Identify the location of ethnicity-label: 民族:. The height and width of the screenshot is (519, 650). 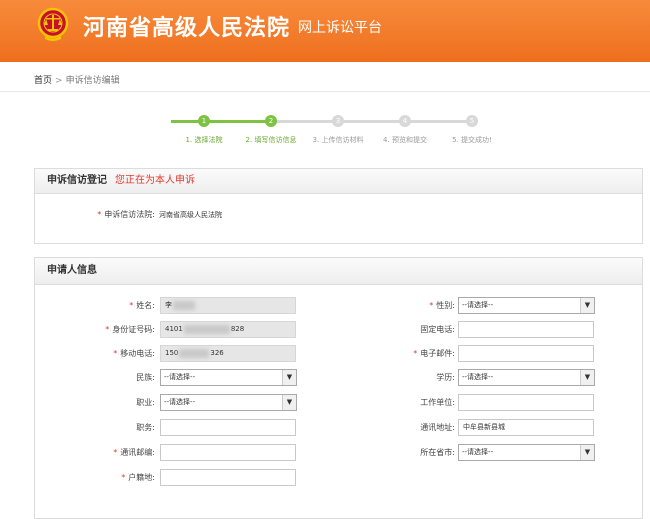
(145, 377).